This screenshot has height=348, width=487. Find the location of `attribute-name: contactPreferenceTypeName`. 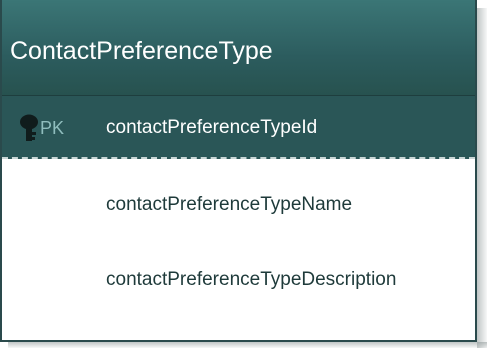

attribute-name: contactPreferenceTypeName is located at coordinates (286, 205).